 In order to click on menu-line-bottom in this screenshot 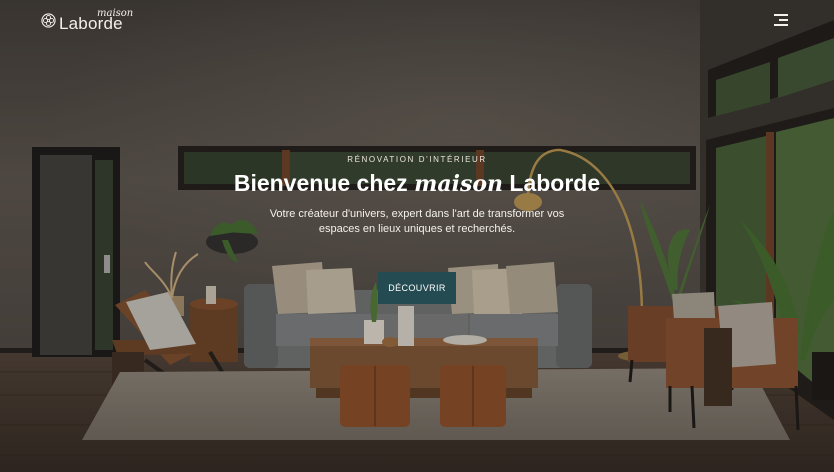, I will do `click(781, 25)`.